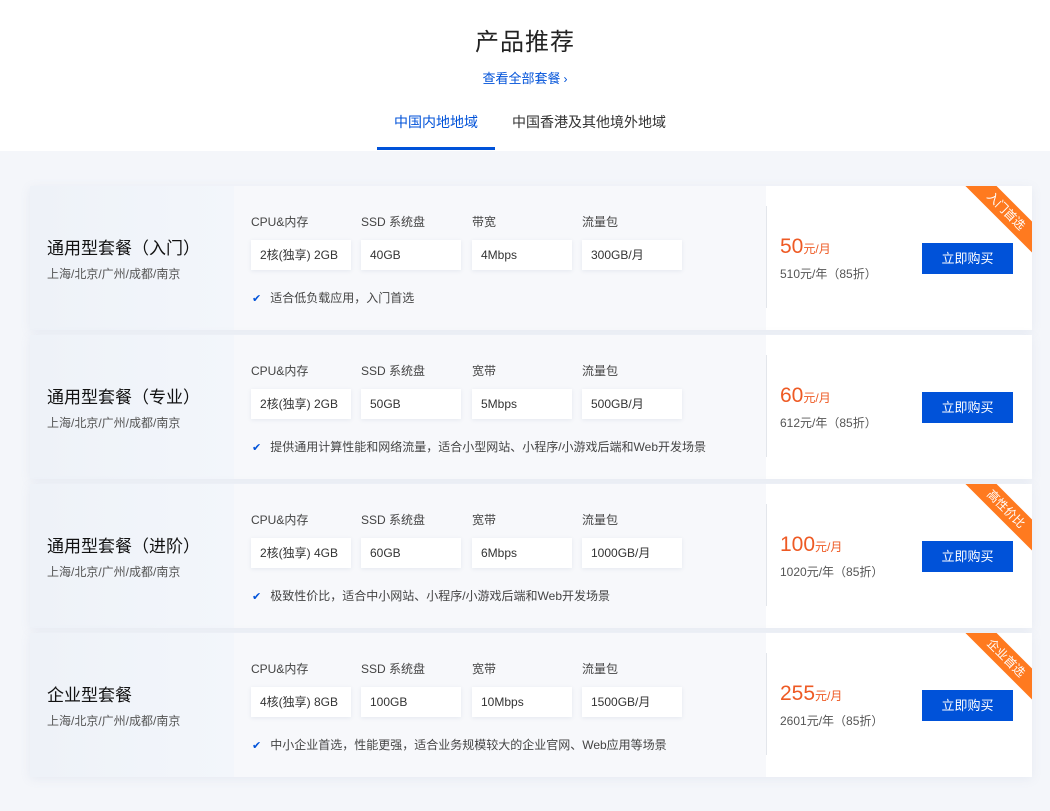 The width and height of the screenshot is (1050, 811). I want to click on spec-value: 60GB, so click(411, 553).